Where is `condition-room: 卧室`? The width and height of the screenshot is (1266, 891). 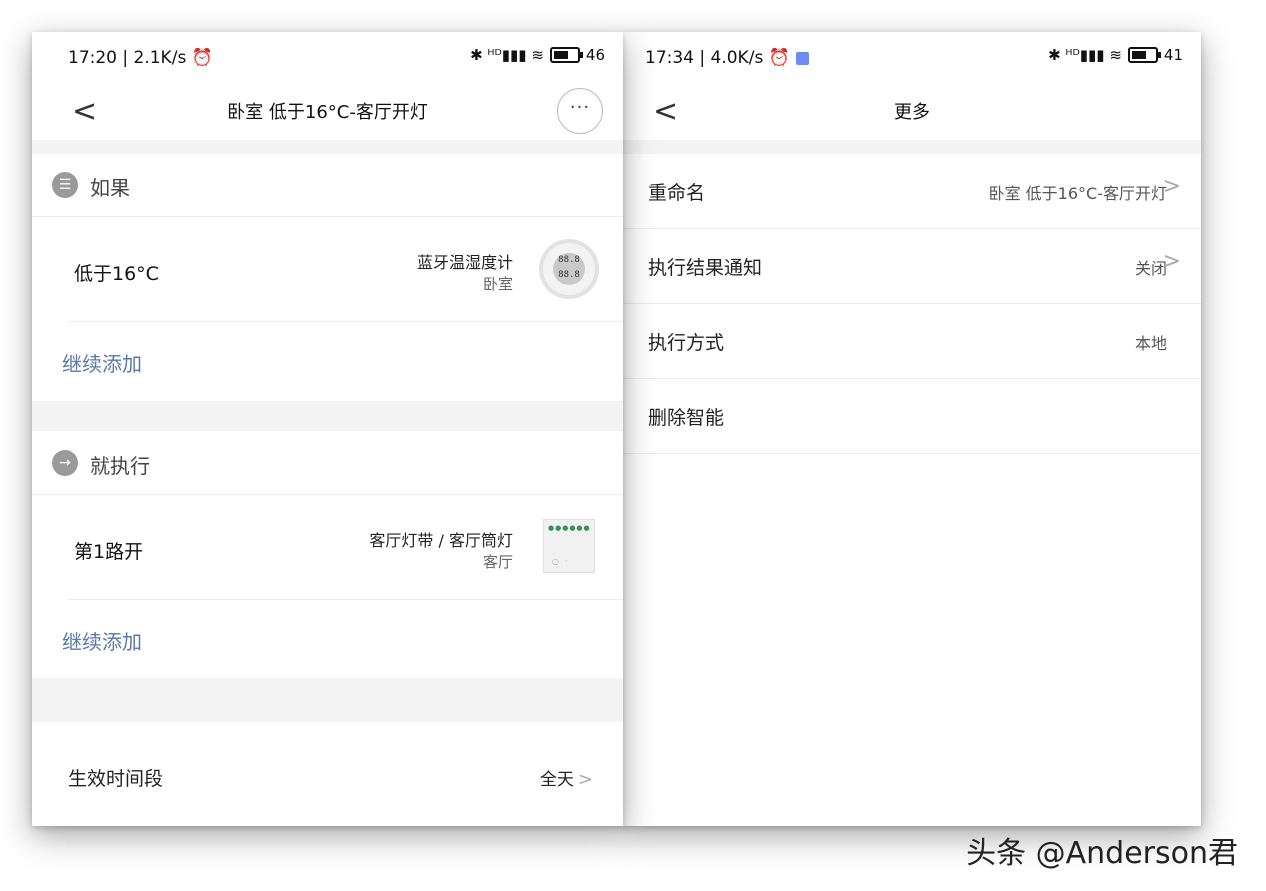
condition-room: 卧室 is located at coordinates (497, 284).